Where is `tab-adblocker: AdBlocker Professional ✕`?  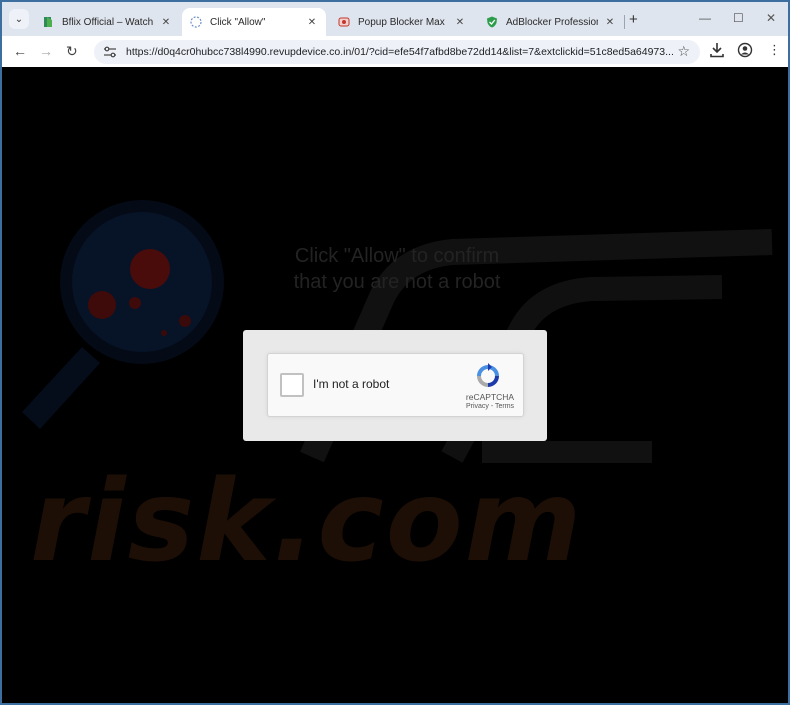 tab-adblocker: AdBlocker Professional ✕ is located at coordinates (551, 22).